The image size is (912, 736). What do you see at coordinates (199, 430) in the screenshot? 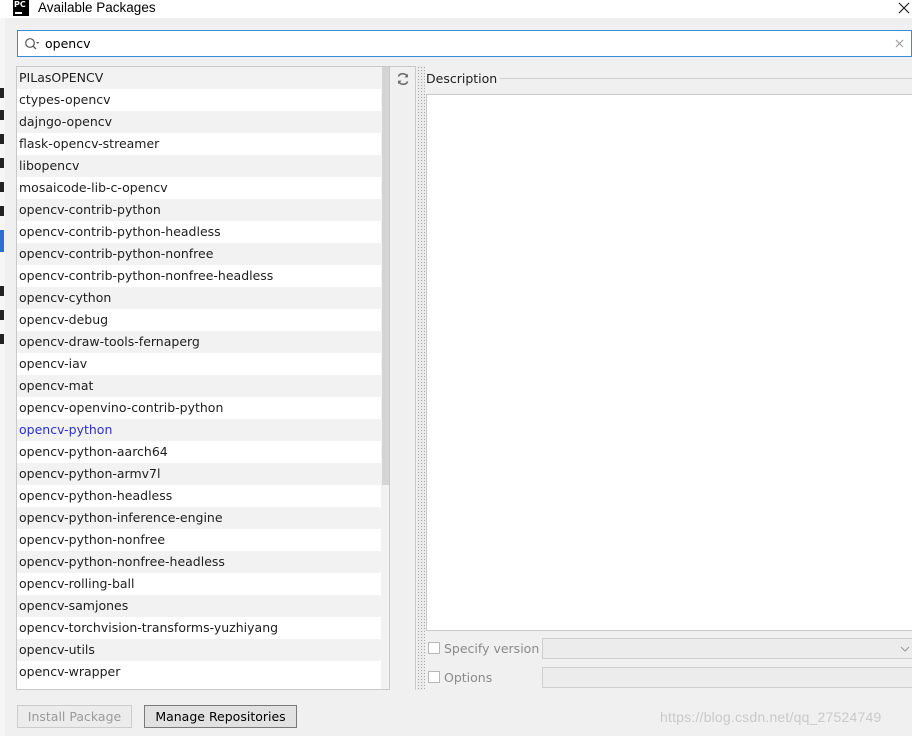
I see `package-list-item: opencv-python` at bounding box center [199, 430].